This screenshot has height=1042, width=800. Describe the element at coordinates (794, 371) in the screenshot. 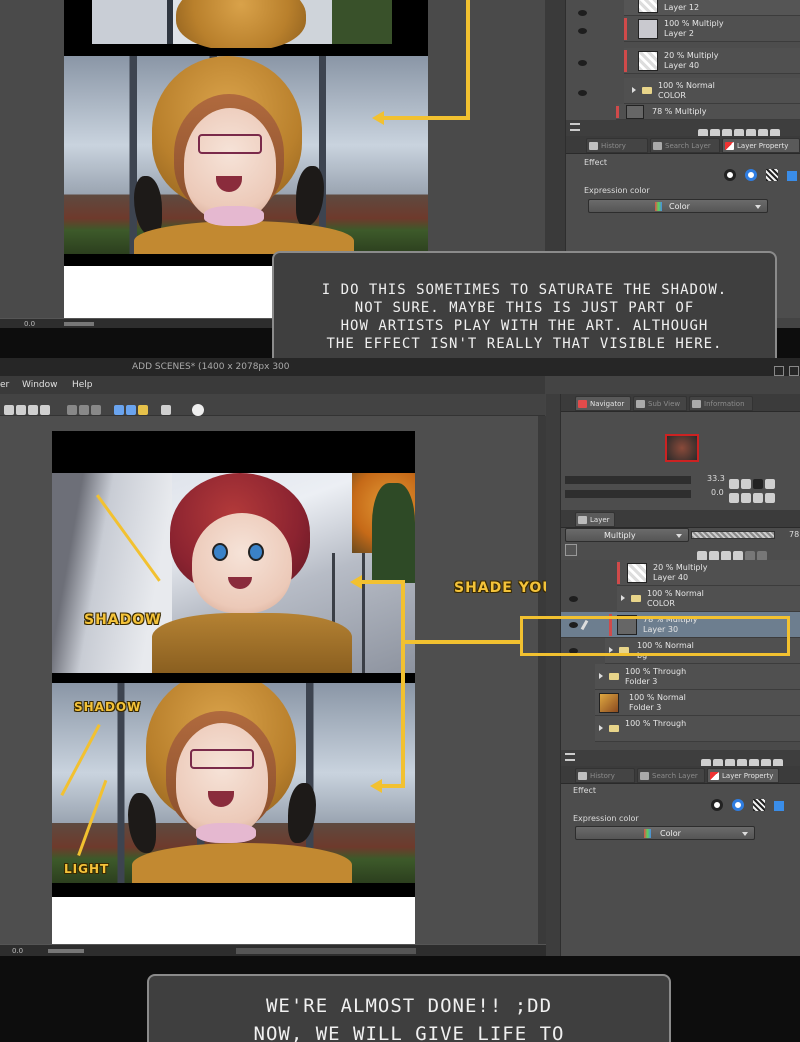

I see `maximize-icon` at that location.